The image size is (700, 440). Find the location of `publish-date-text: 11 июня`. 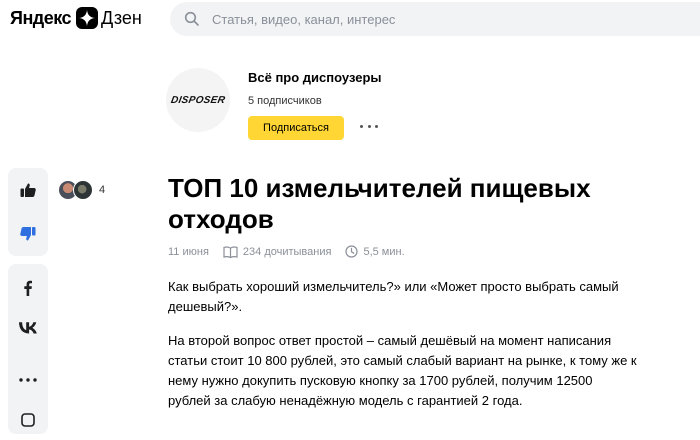

publish-date-text: 11 июня is located at coordinates (188, 251).